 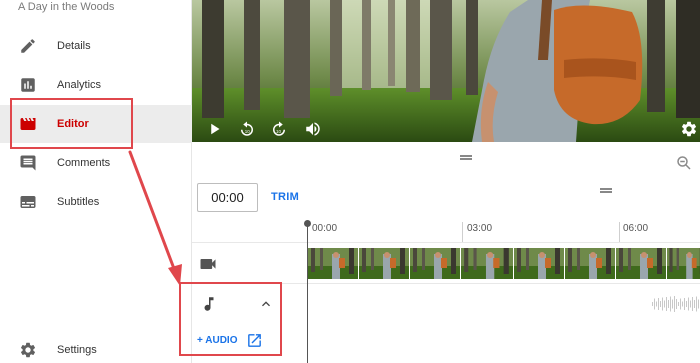 I want to click on player-controls: 10 10, so click(x=446, y=128).